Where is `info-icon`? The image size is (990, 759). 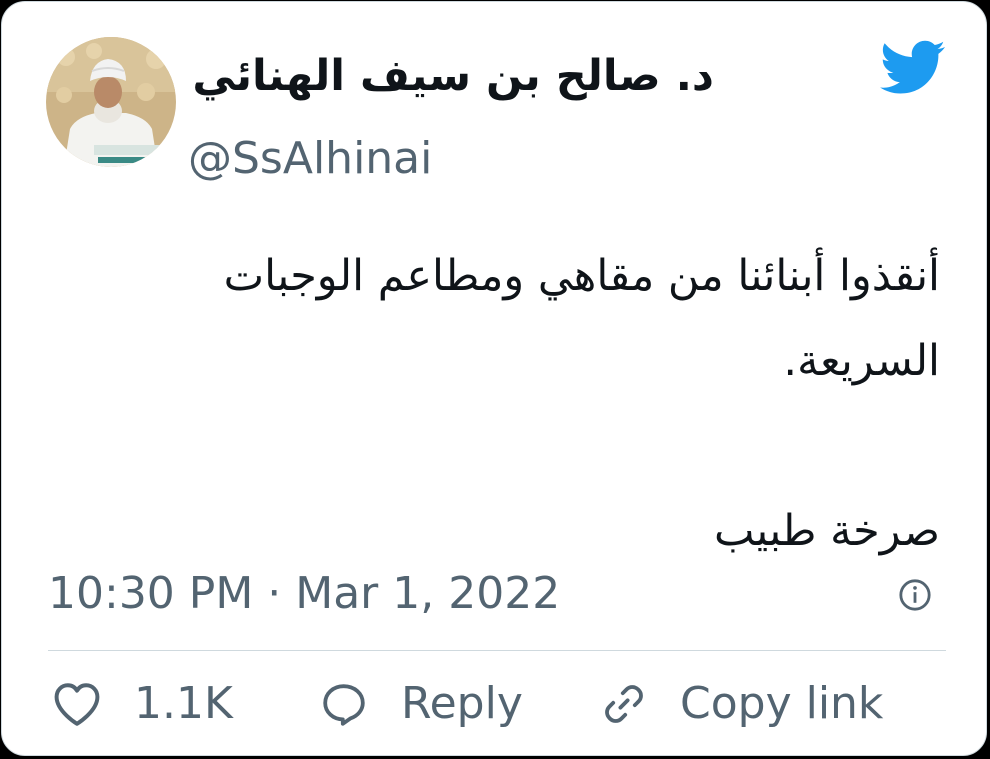
info-icon is located at coordinates (915, 595).